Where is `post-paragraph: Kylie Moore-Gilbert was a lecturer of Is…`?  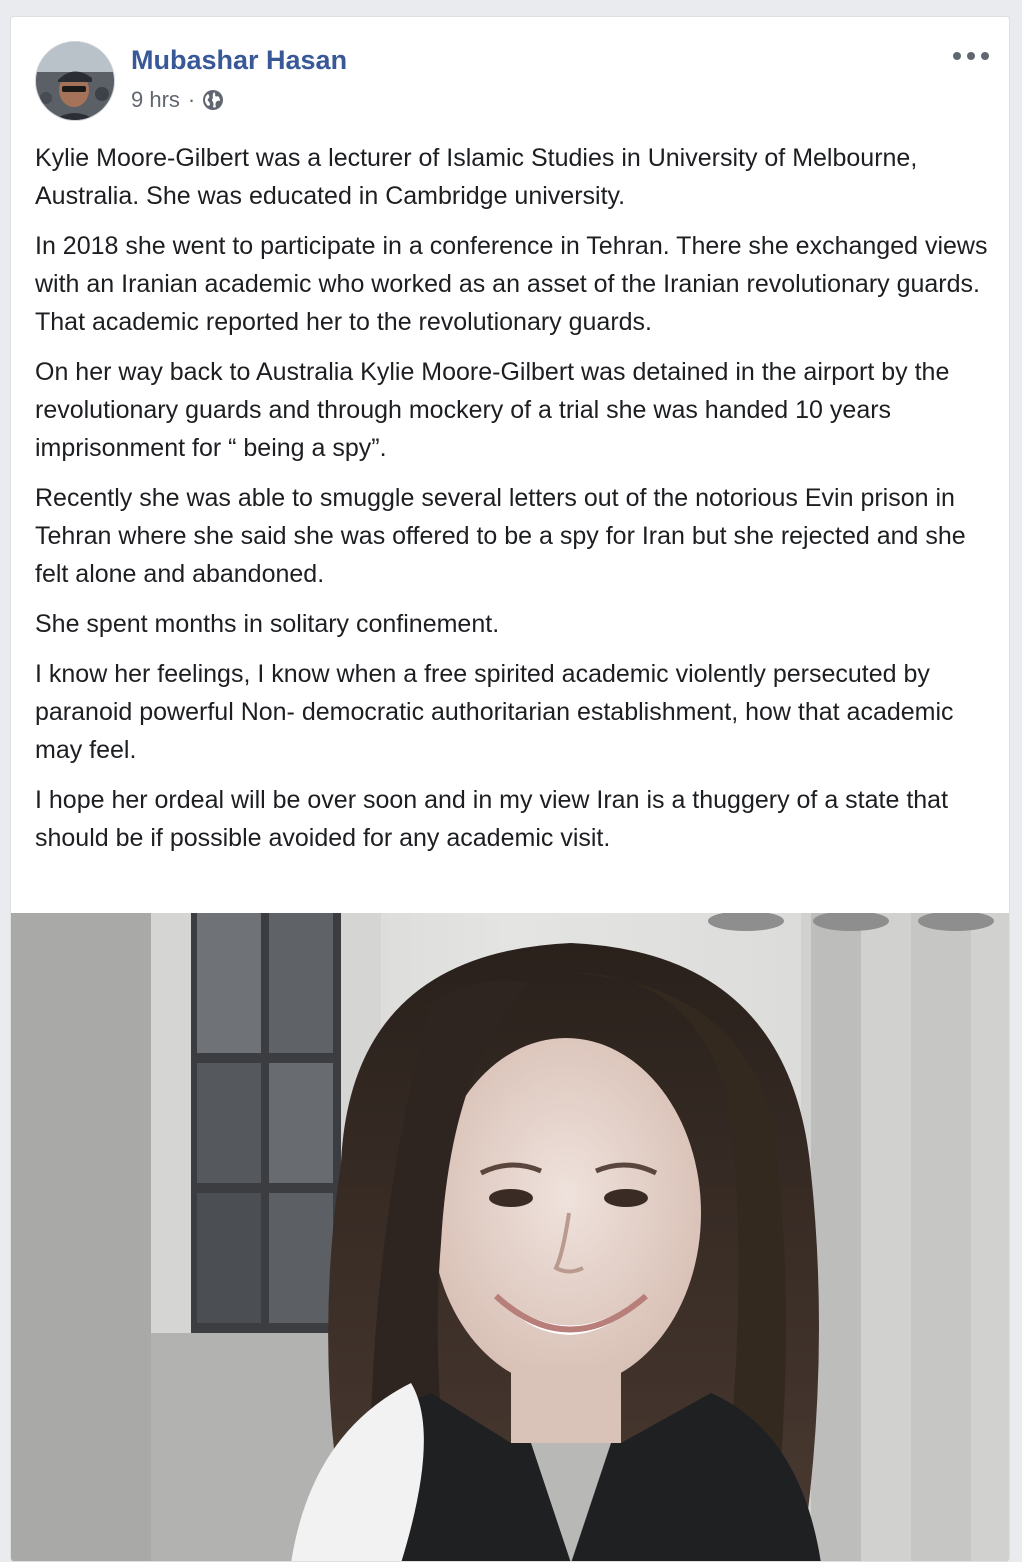
post-paragraph: Kylie Moore-Gilbert was a lecturer of Is… is located at coordinates (476, 177).